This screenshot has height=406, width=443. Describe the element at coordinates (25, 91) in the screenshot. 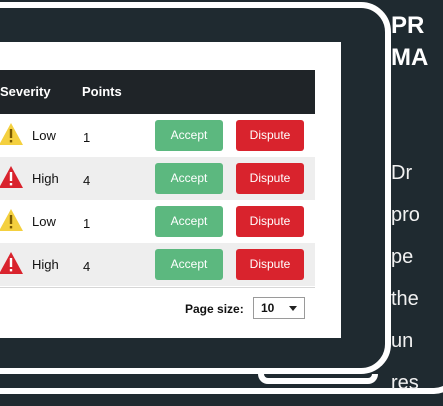

I see `severity-column-header: Severity` at that location.